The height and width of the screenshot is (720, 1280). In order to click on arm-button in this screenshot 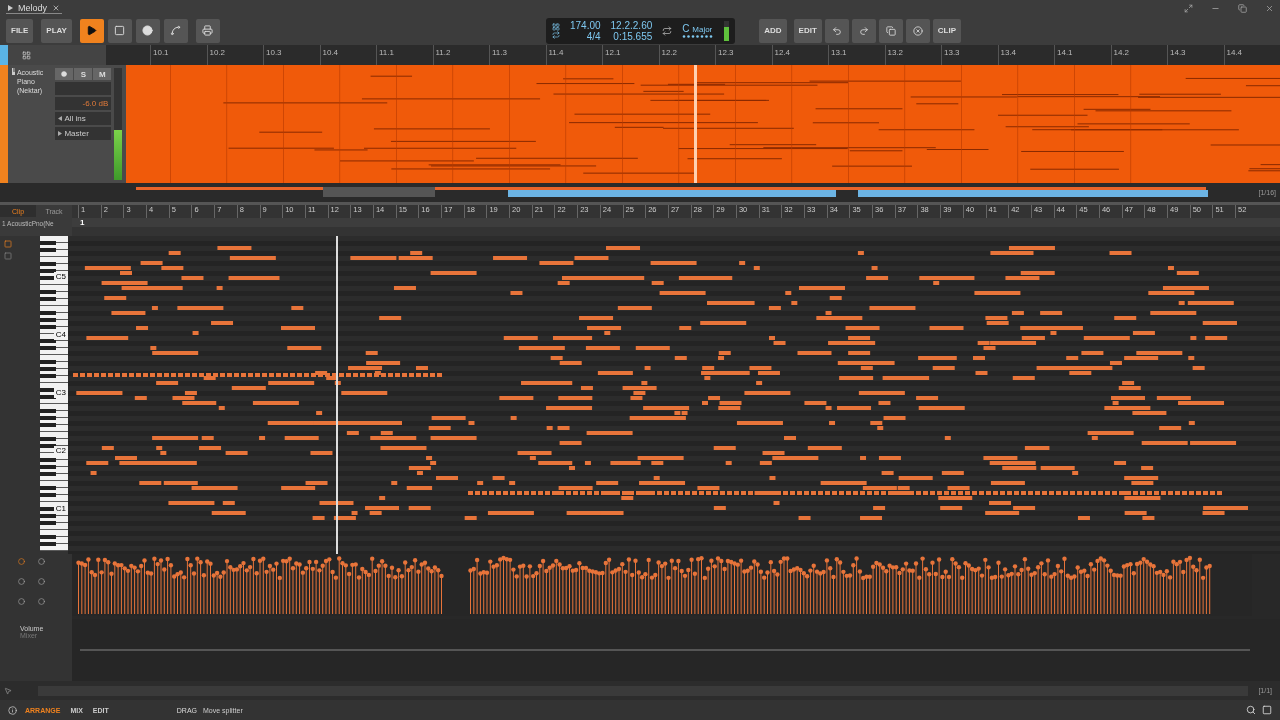, I will do `click(64, 74)`.